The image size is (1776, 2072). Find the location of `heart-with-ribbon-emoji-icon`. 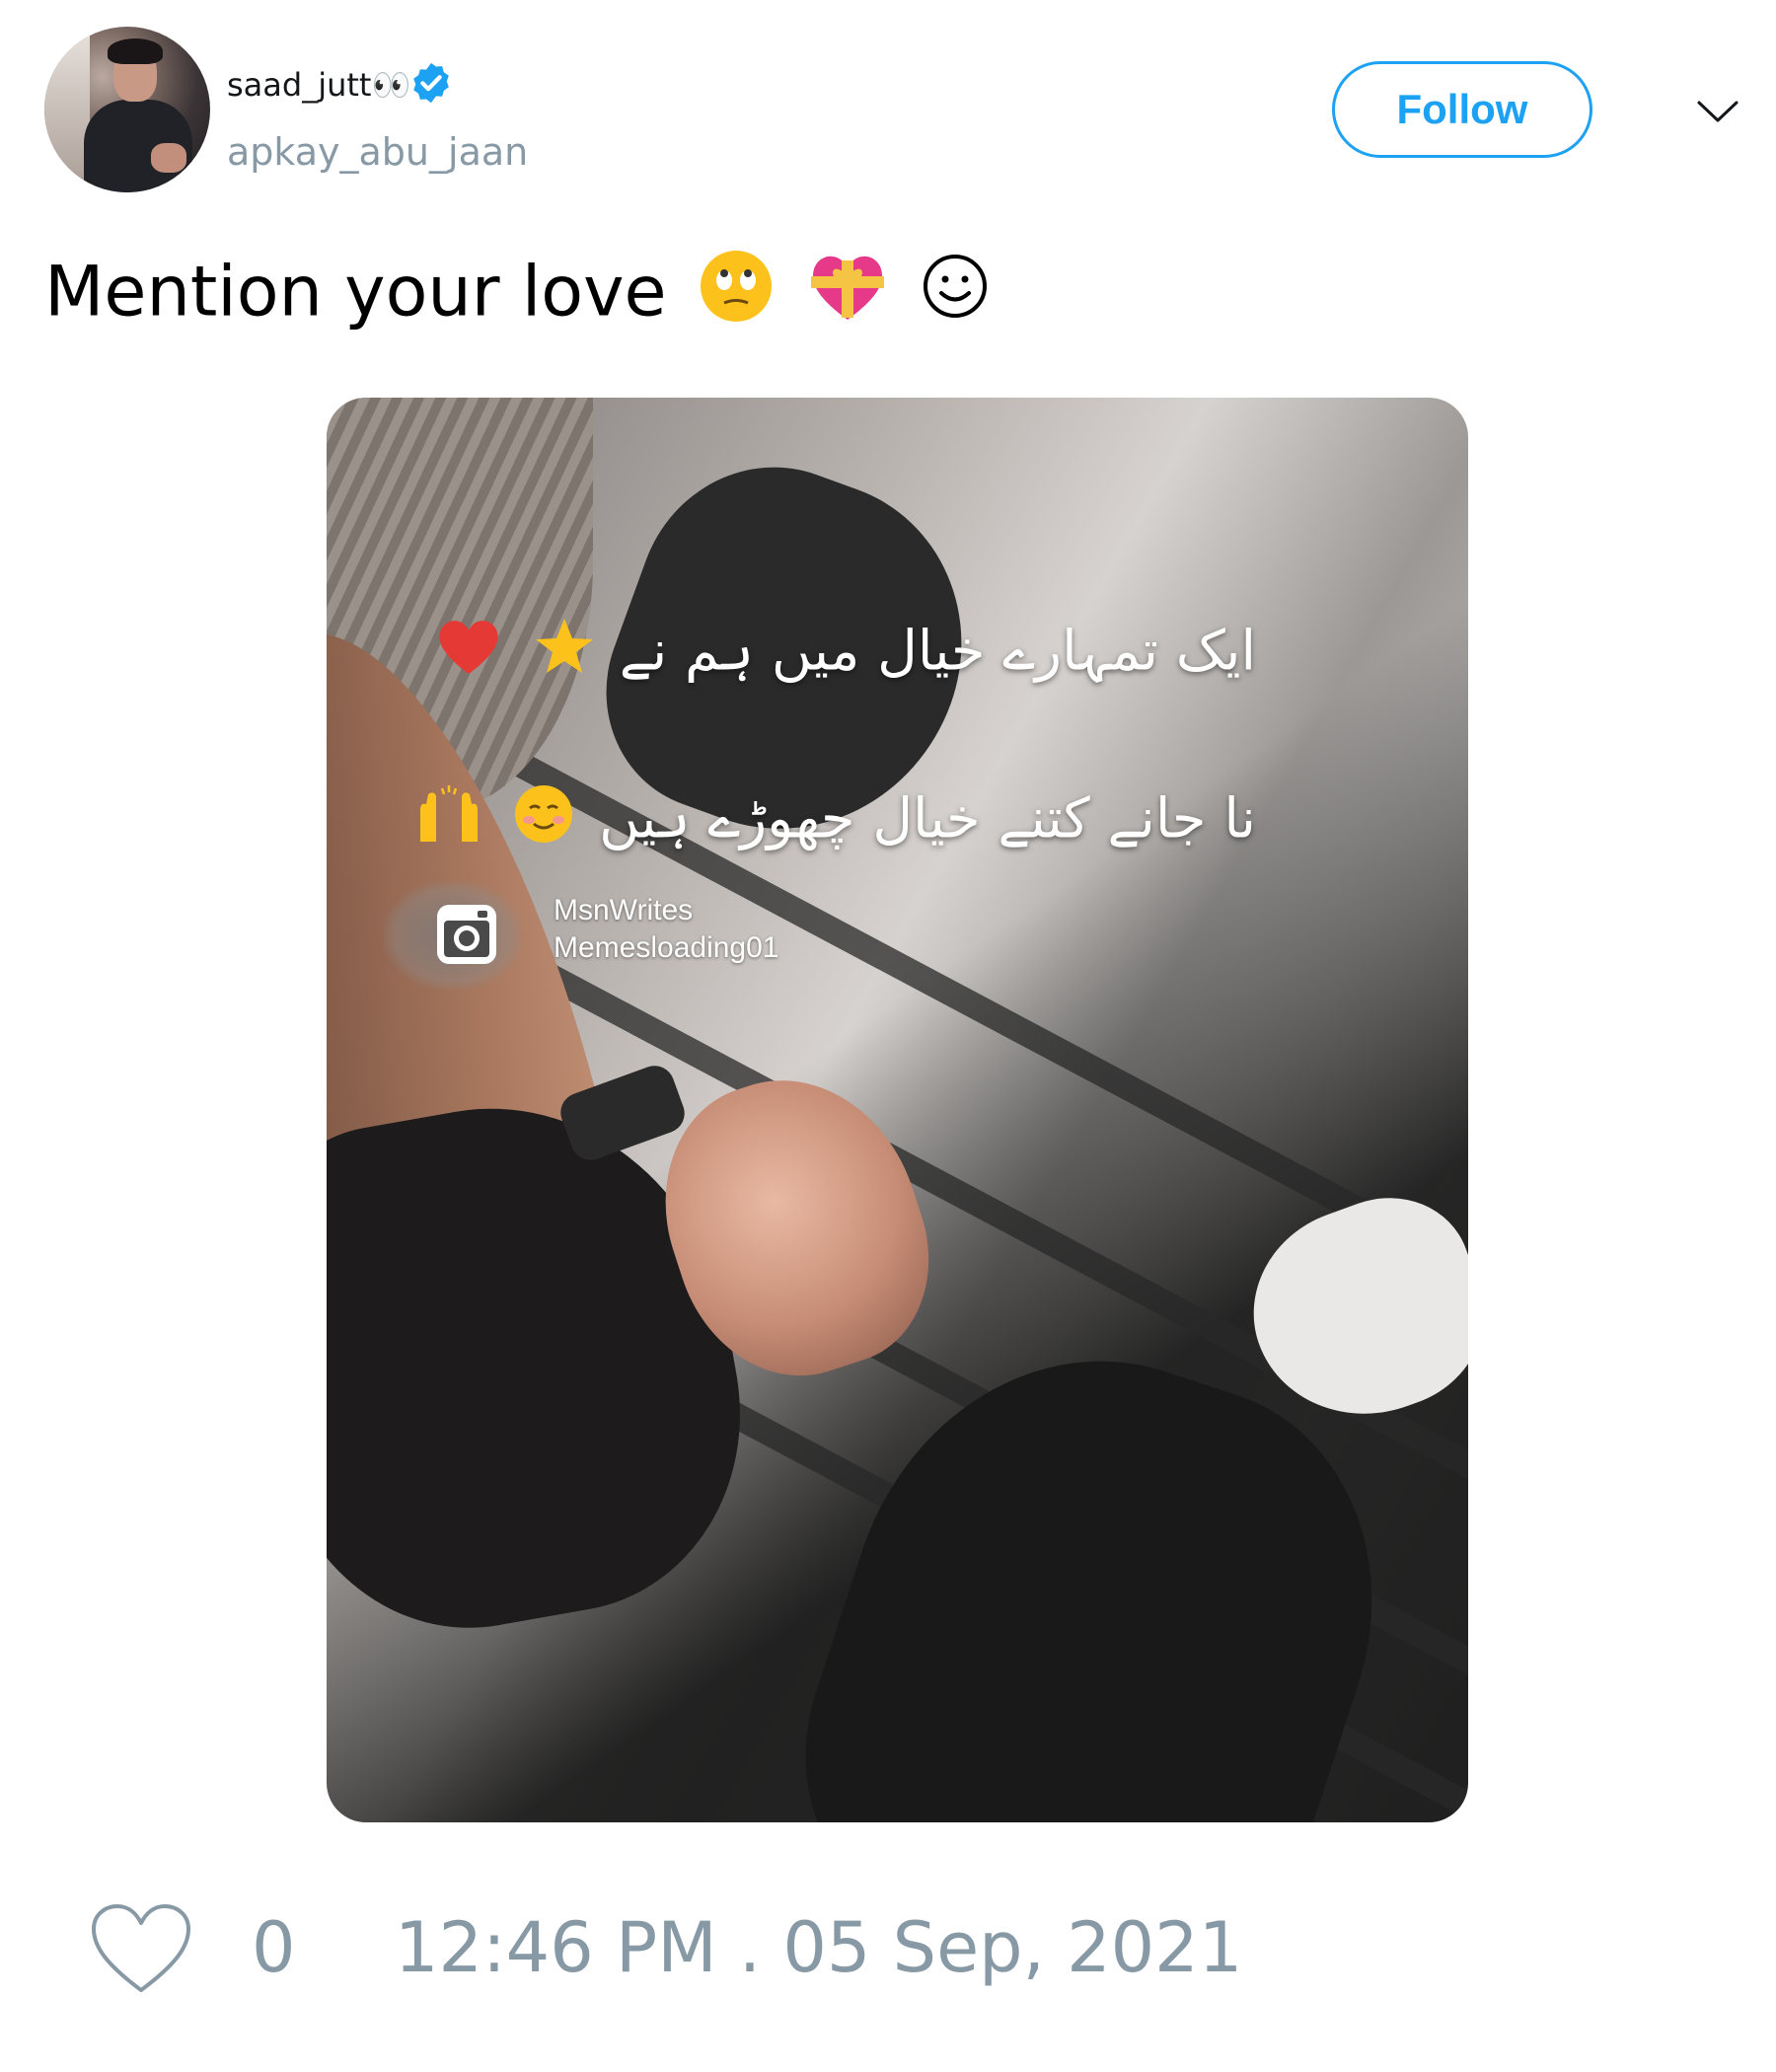

heart-with-ribbon-emoji-icon is located at coordinates (848, 296).